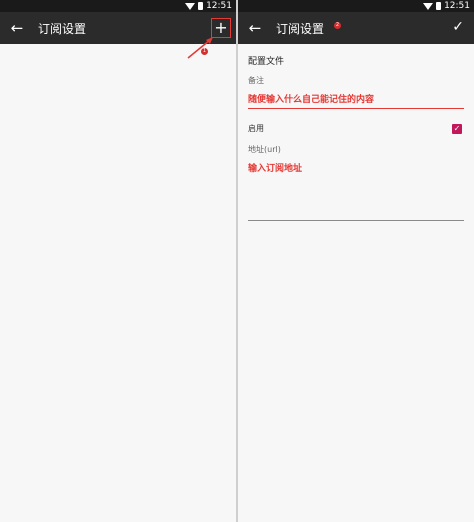 The height and width of the screenshot is (522, 474). Describe the element at coordinates (266, 62) in the screenshot. I see `section-title: 配置文件` at that location.